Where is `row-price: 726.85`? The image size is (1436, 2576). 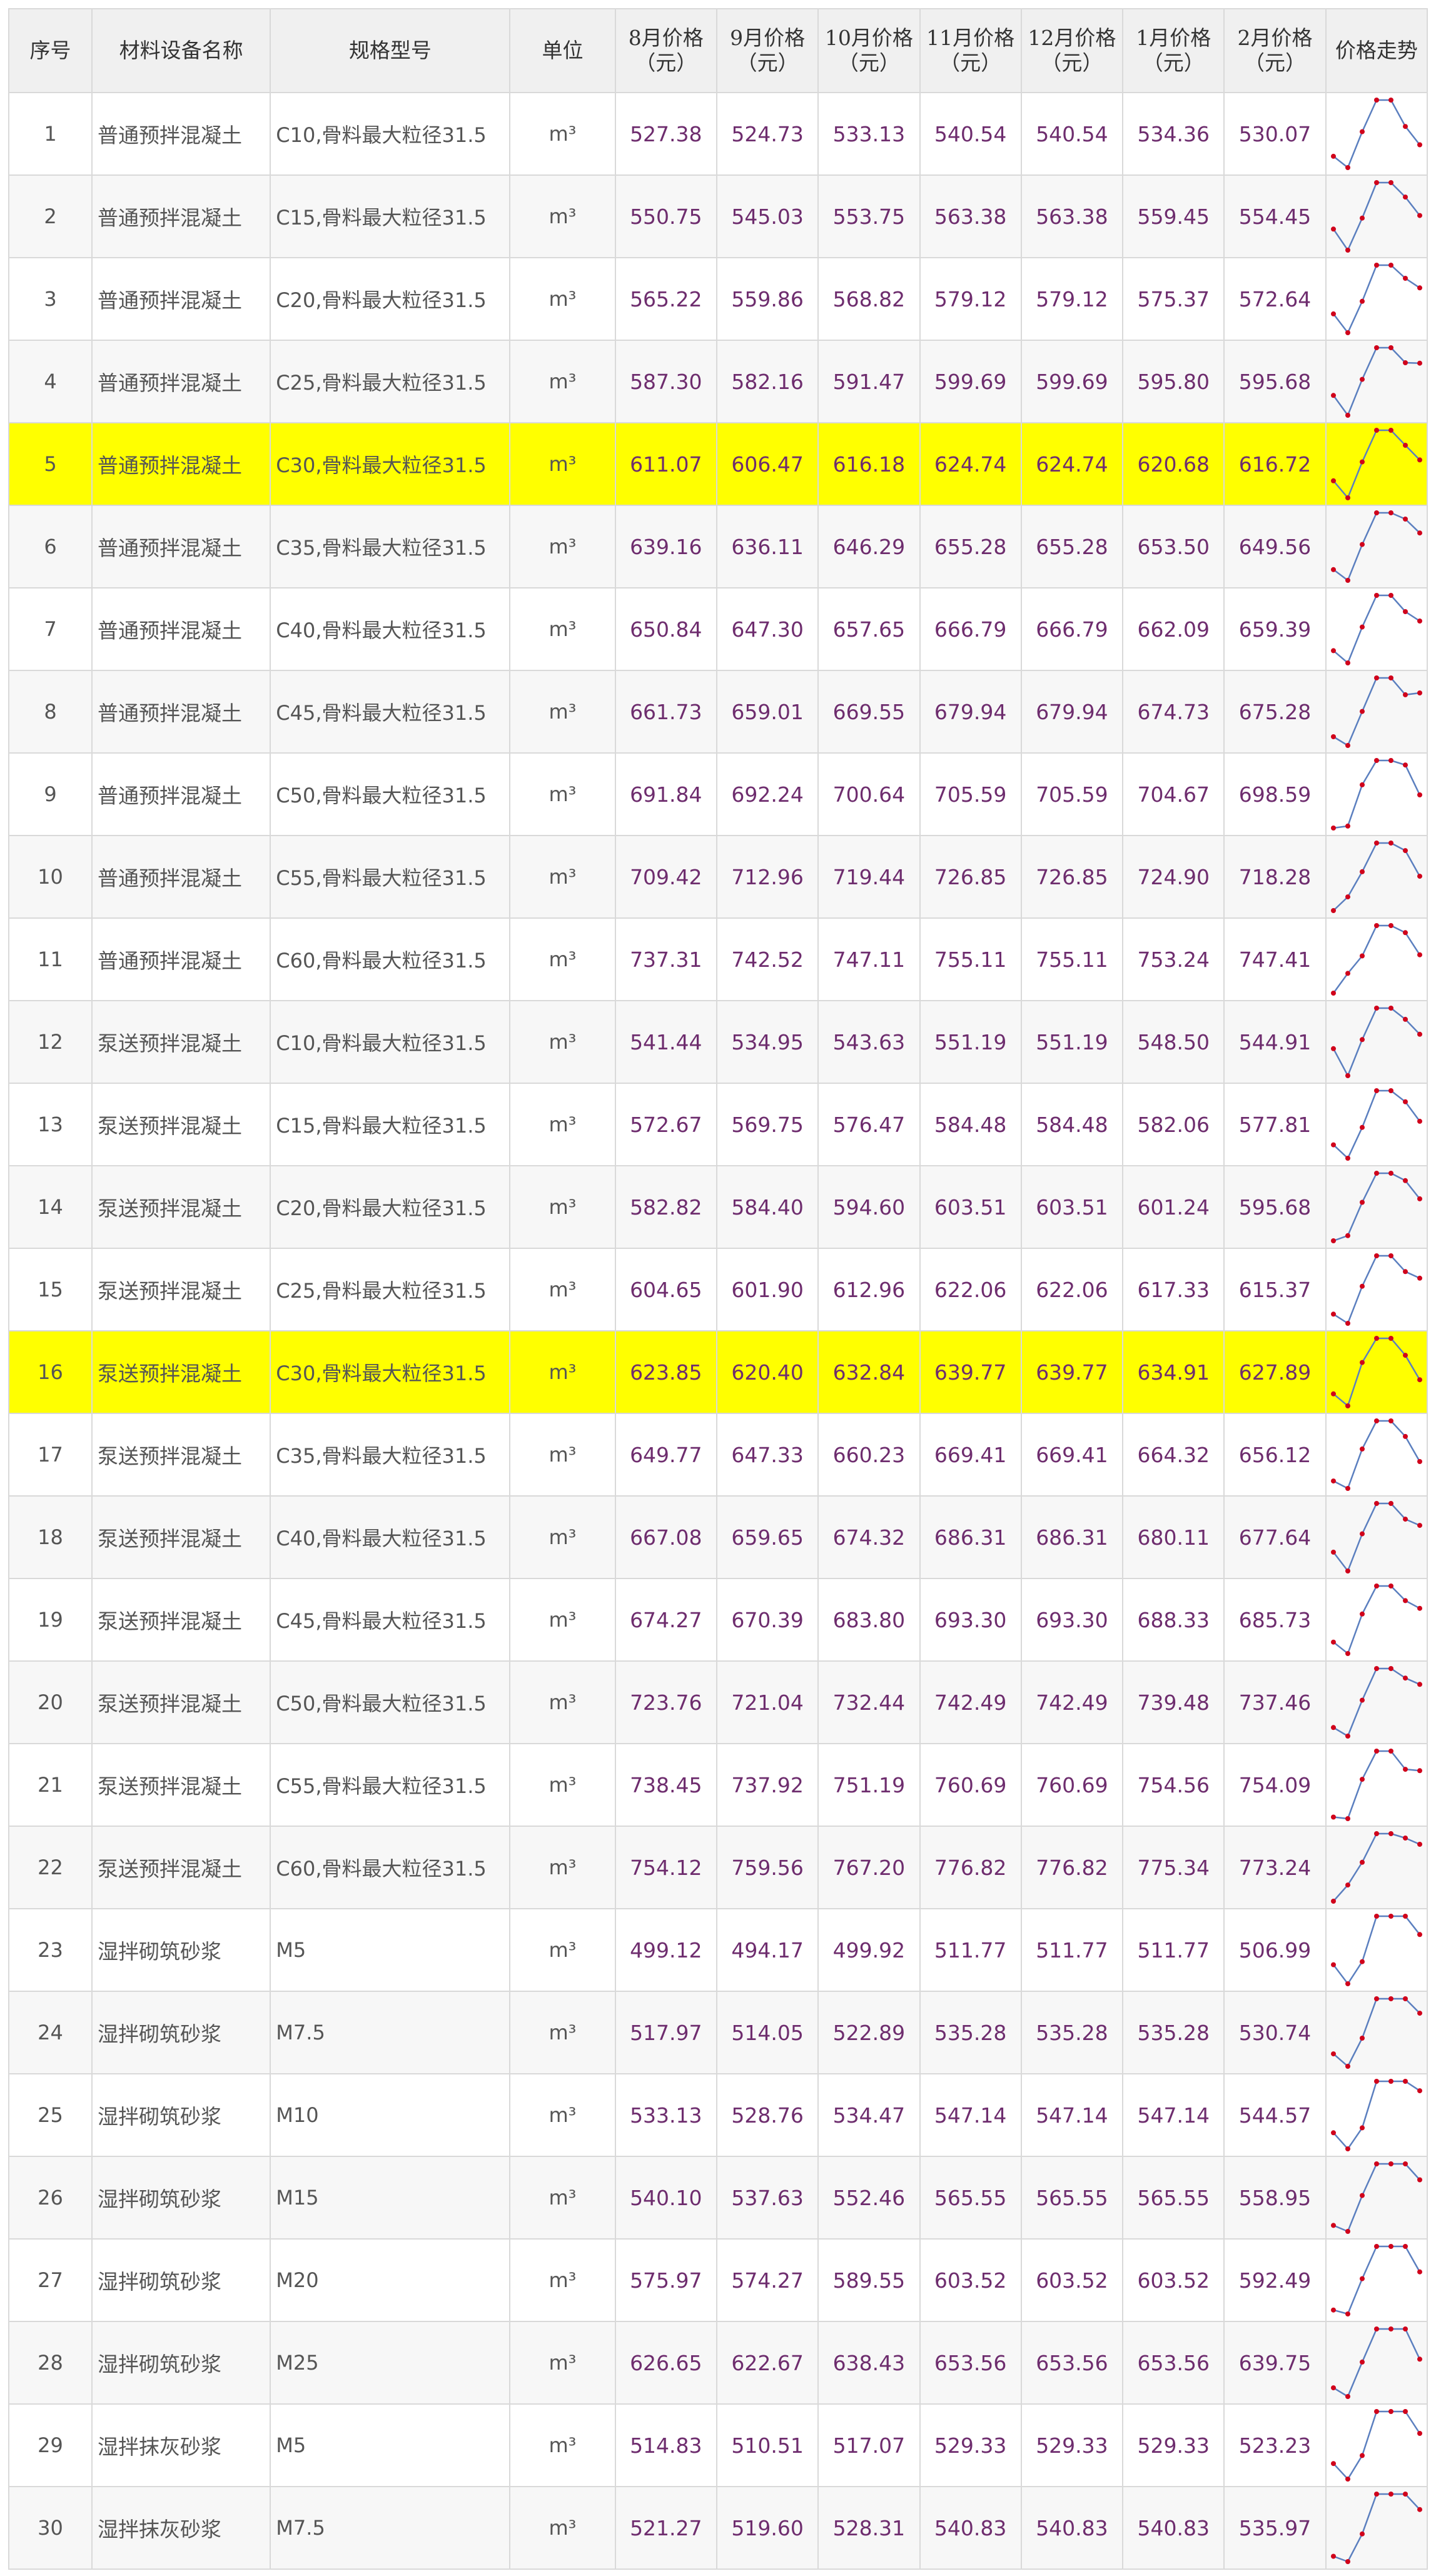 row-price: 726.85 is located at coordinates (1072, 877).